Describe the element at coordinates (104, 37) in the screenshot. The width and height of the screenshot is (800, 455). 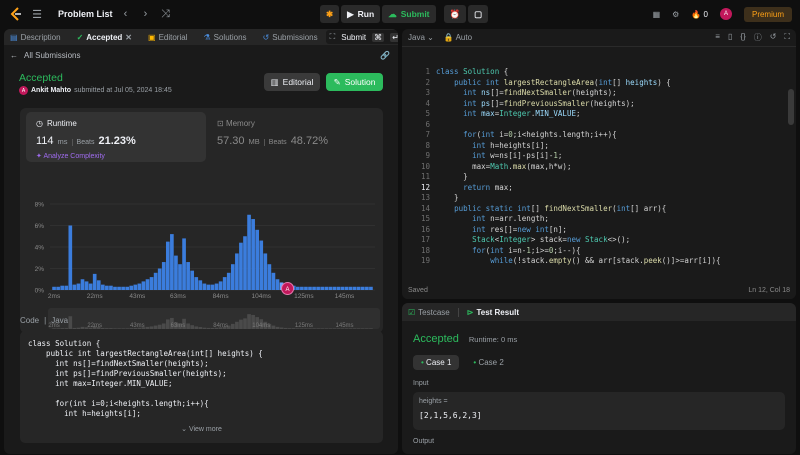
I see `tab-accepted: ✓ Accepted ✕` at that location.